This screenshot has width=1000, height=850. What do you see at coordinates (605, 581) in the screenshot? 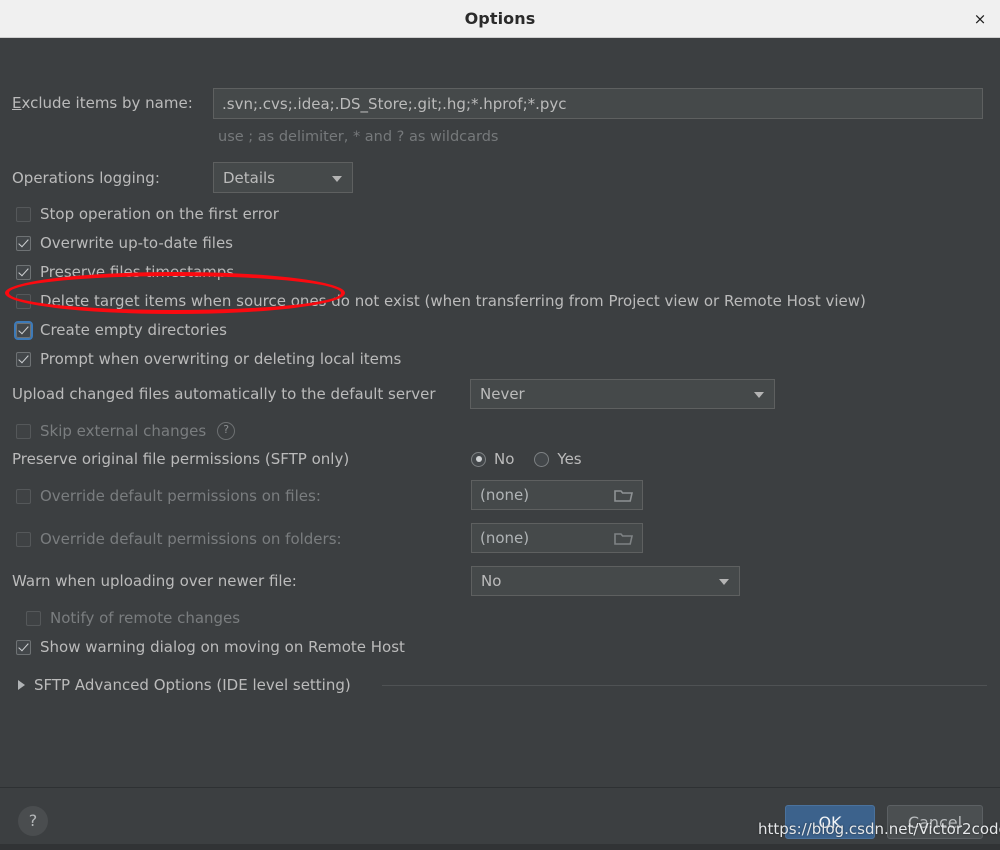
I see `warn-newer-select: No` at bounding box center [605, 581].